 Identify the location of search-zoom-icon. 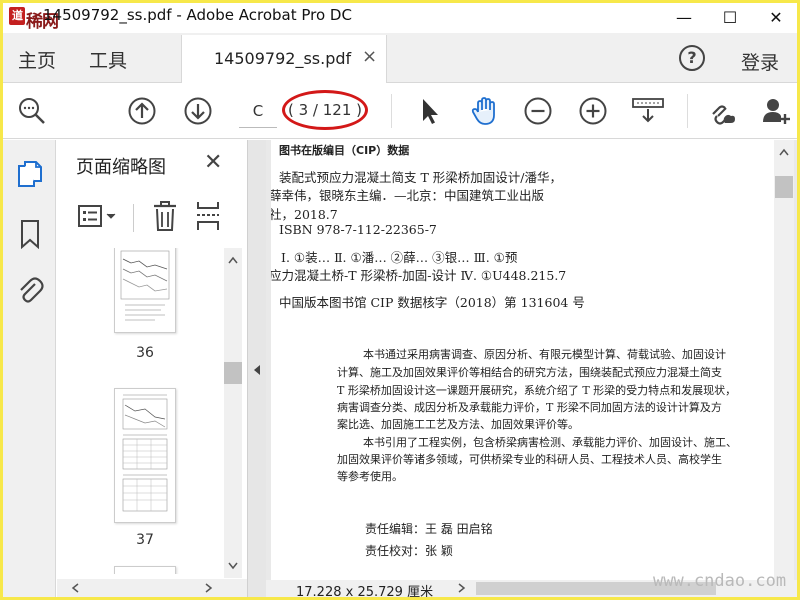
(32, 111).